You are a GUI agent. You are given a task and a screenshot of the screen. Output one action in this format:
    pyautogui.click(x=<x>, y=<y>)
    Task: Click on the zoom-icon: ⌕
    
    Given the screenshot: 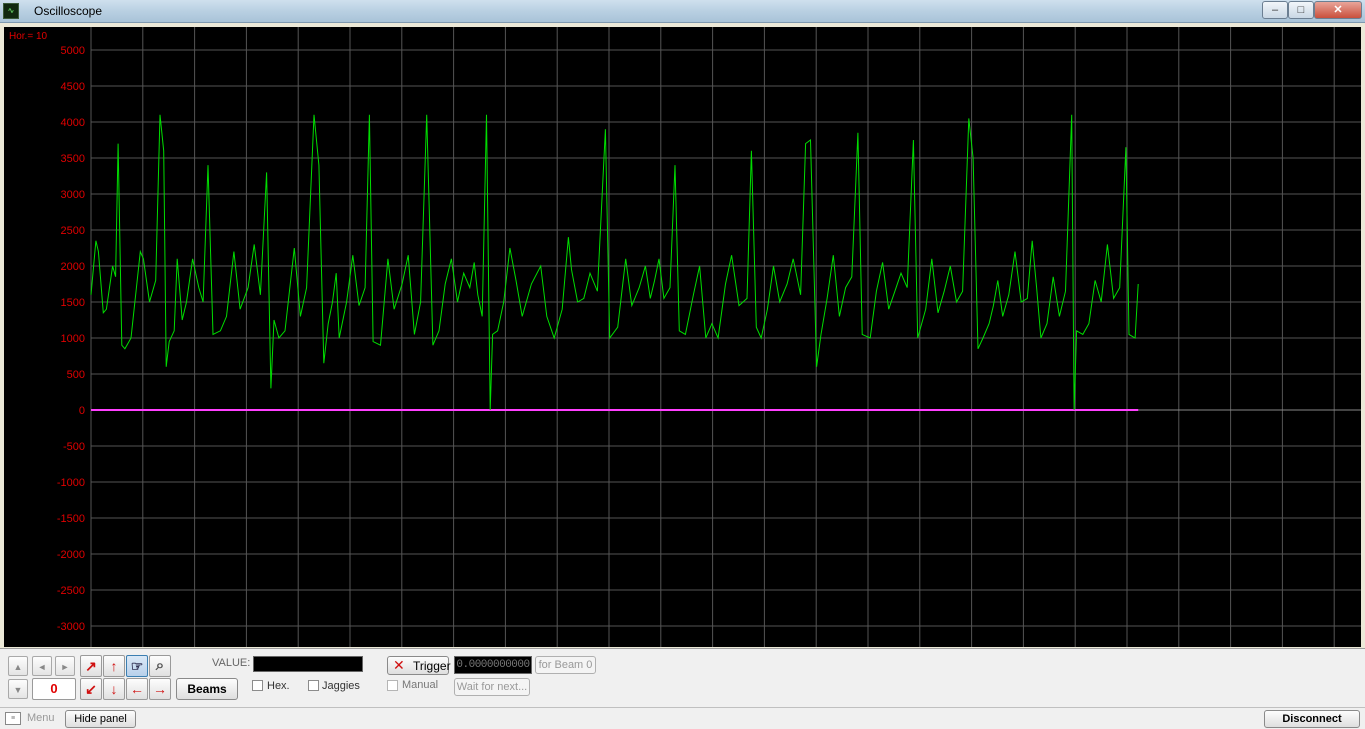 What is the action you would take?
    pyautogui.click(x=160, y=666)
    